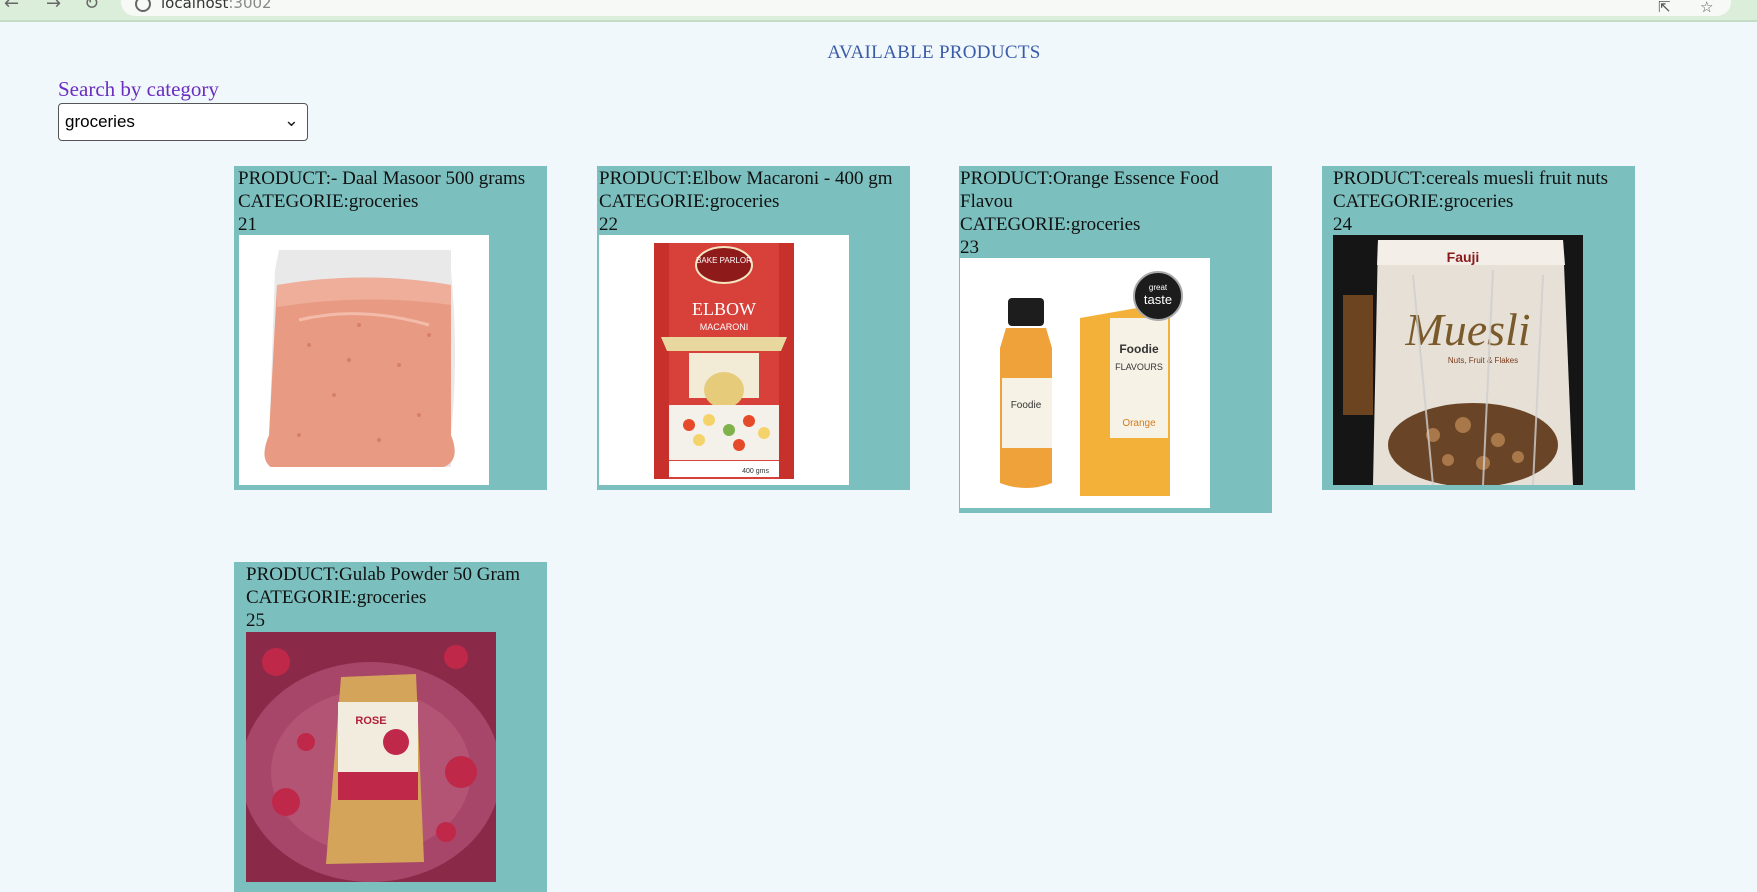 The image size is (1757, 892). Describe the element at coordinates (724, 309) in the screenshot. I see `macaroni-title-text: ELBOW` at that location.